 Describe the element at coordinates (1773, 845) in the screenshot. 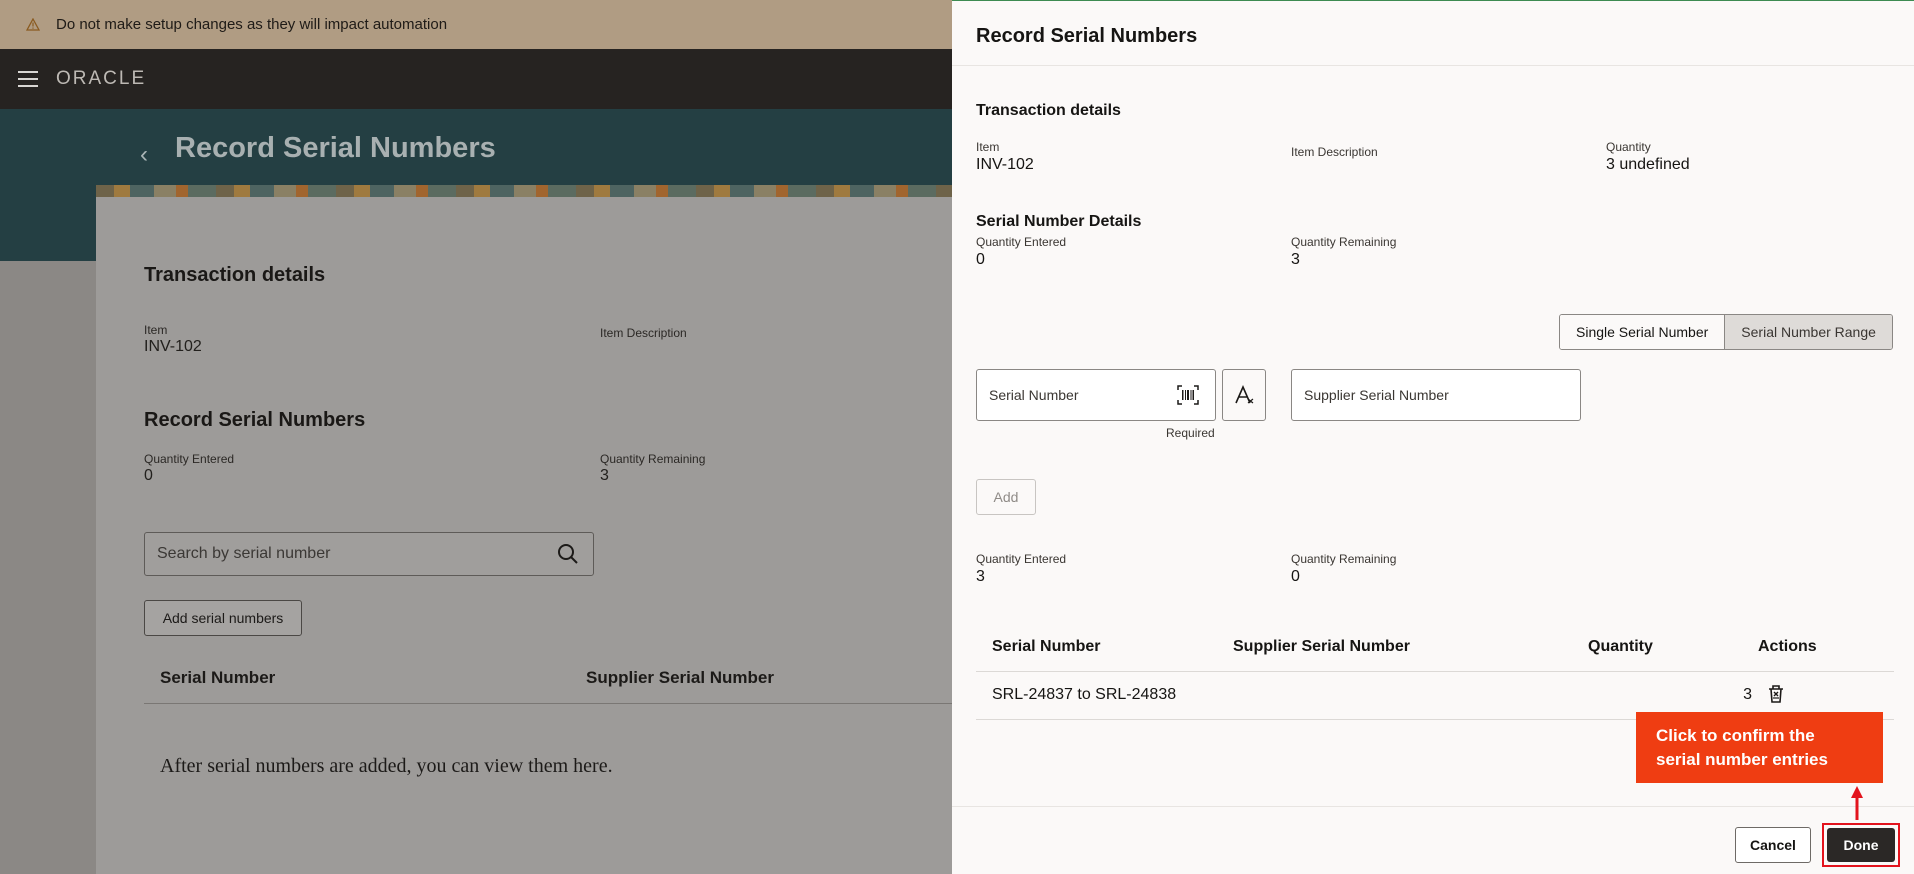

I see `cancel-button: Cancel` at that location.